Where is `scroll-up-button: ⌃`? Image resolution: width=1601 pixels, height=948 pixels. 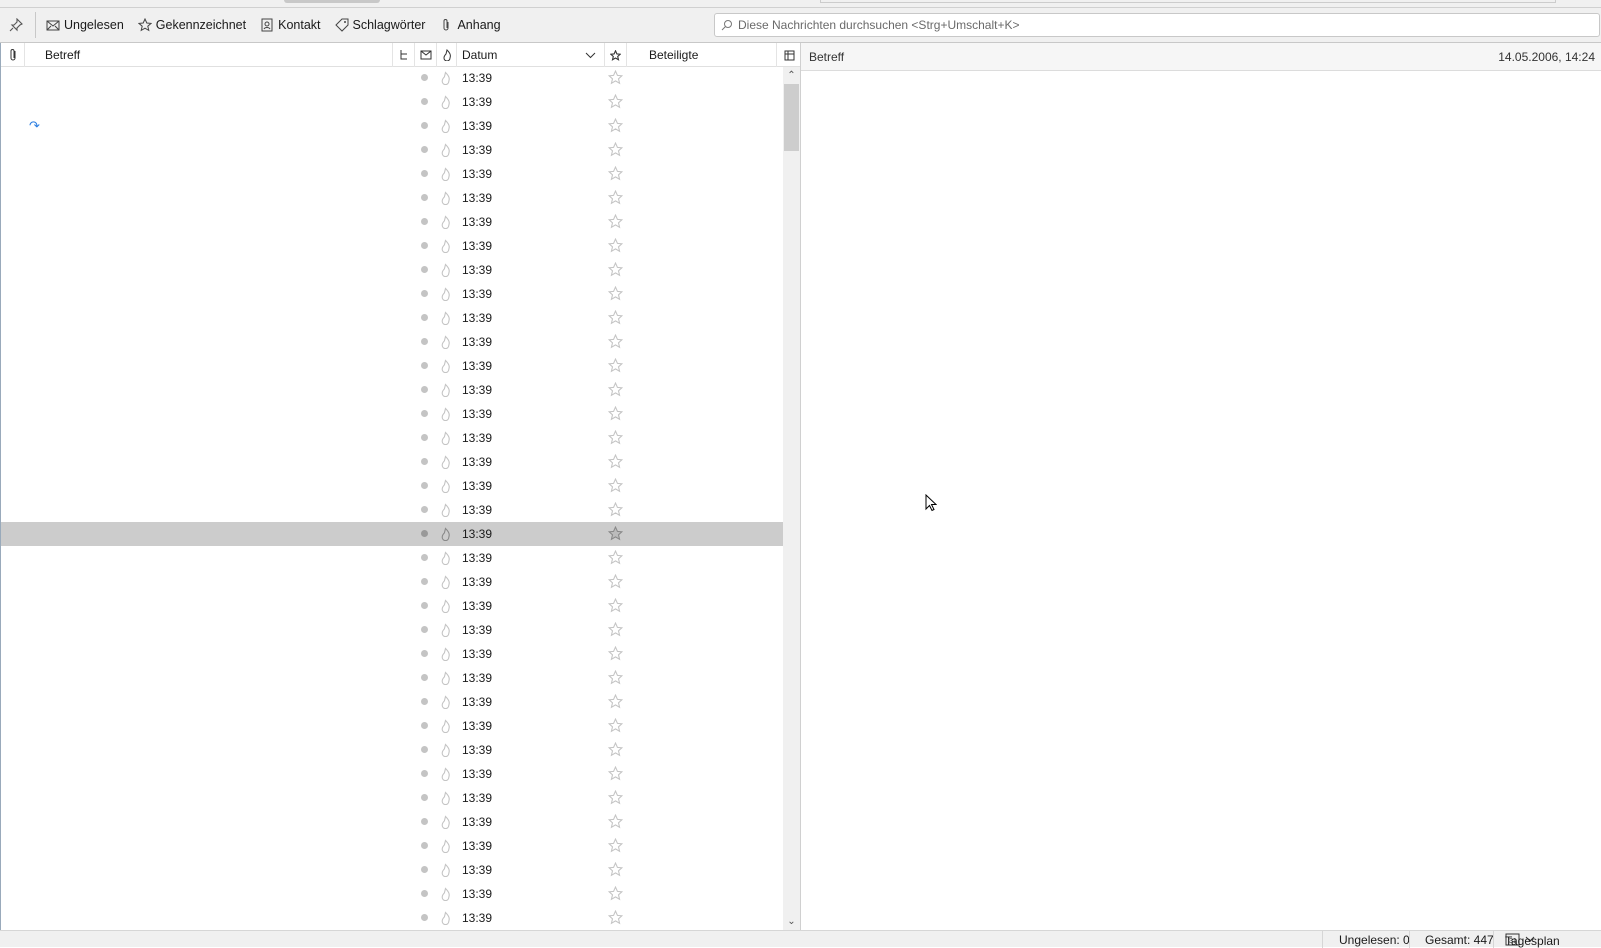 scroll-up-button: ⌃ is located at coordinates (791, 75).